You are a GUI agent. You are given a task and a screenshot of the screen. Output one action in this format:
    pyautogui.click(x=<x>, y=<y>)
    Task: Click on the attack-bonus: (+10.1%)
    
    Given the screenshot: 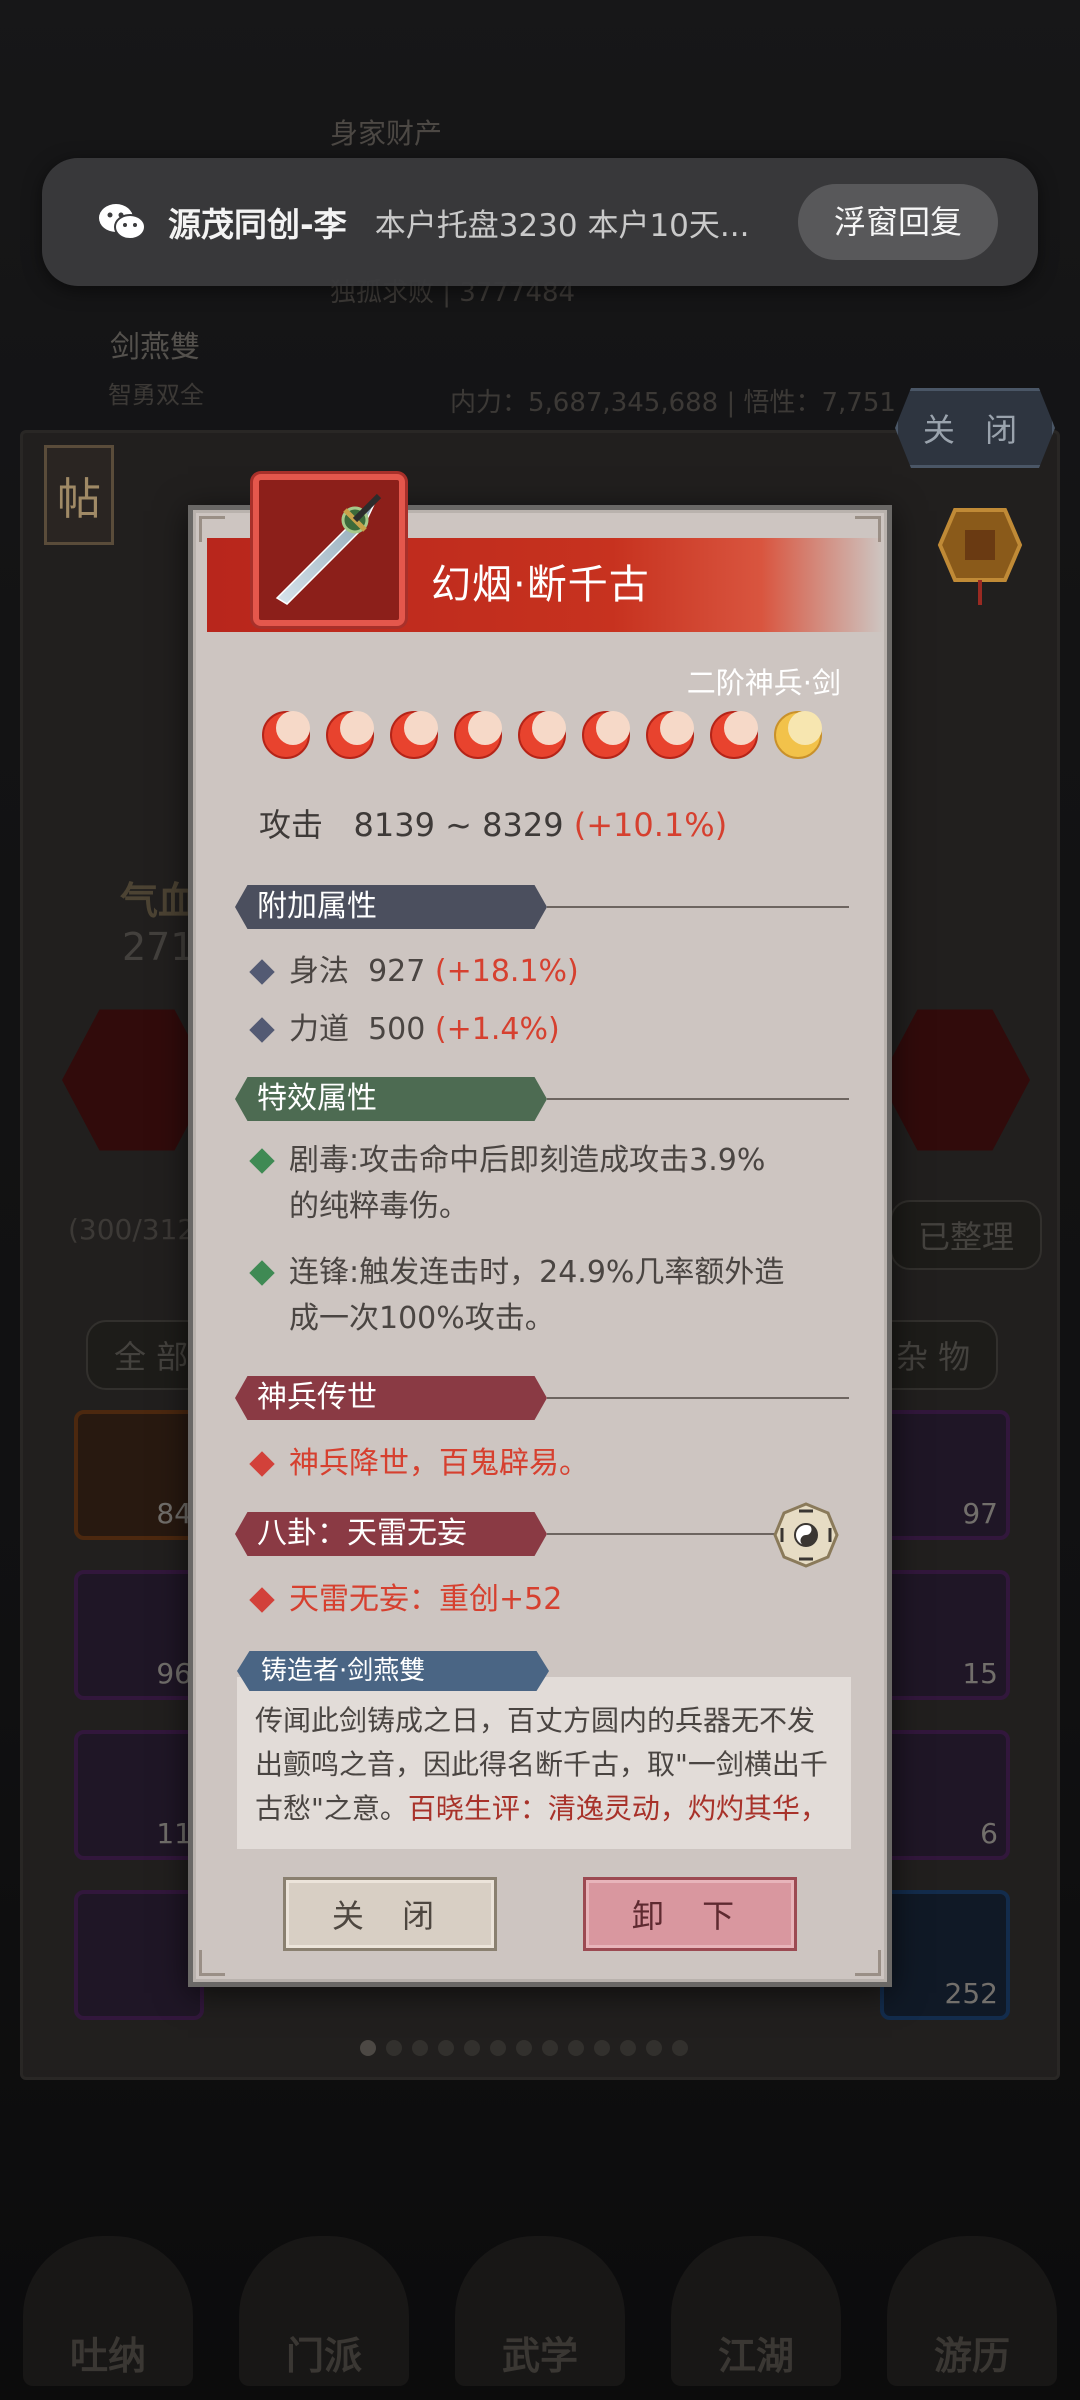 What is the action you would take?
    pyautogui.click(x=650, y=825)
    